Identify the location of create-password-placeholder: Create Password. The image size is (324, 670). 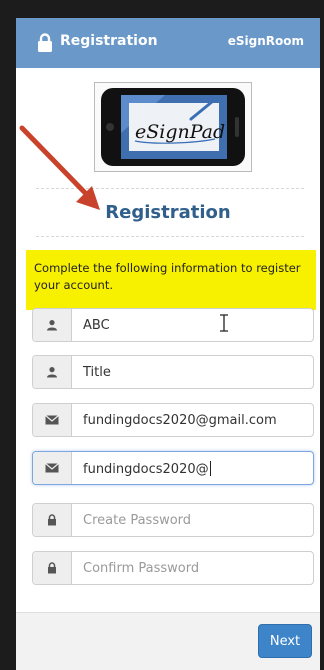
(137, 520).